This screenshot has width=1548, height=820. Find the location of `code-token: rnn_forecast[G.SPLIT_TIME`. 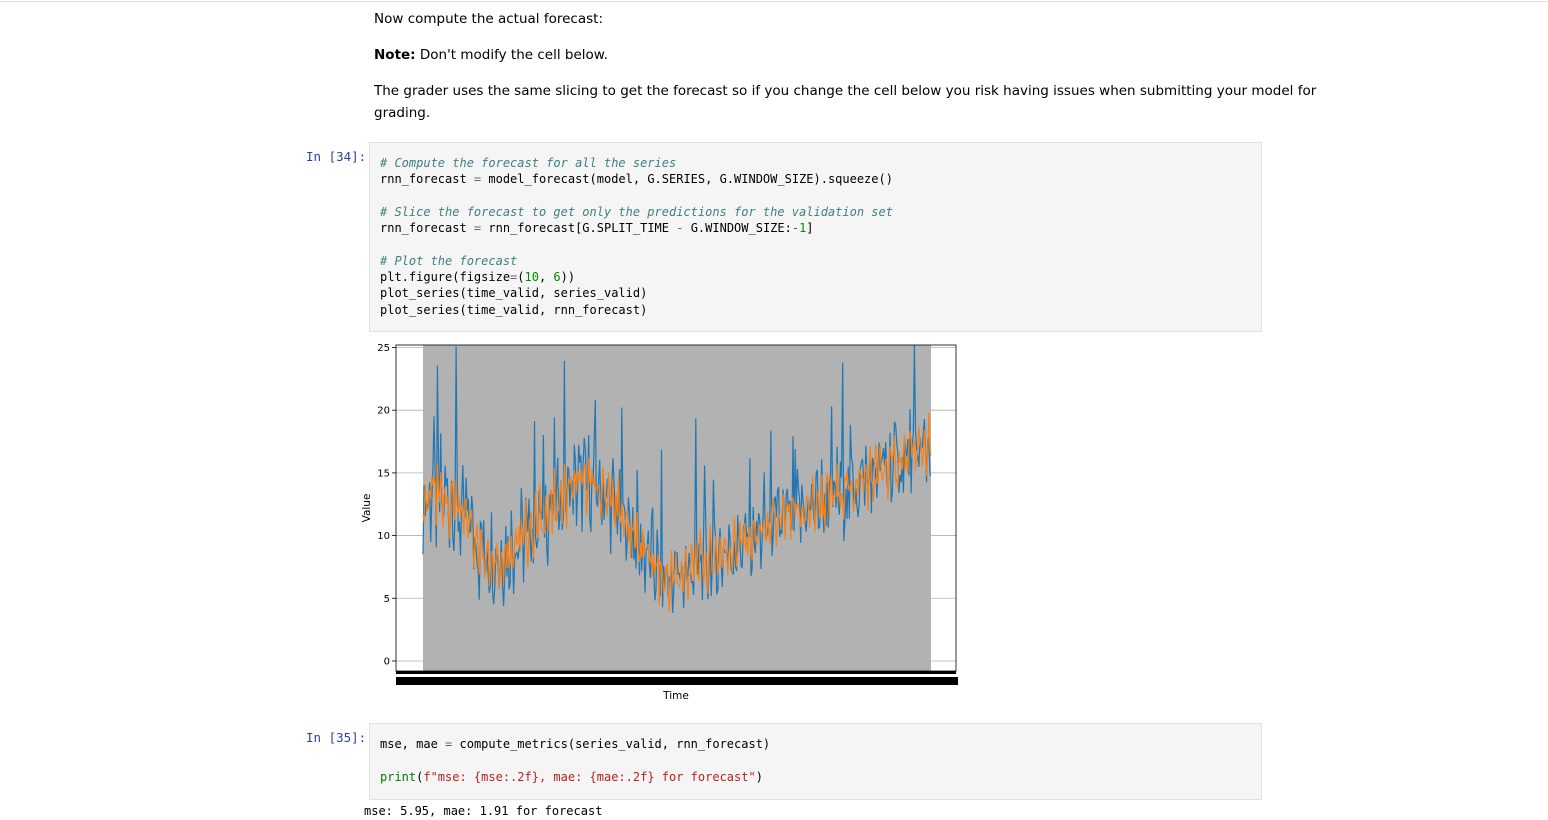

code-token: rnn_forecast[G.SPLIT_TIME is located at coordinates (579, 228).